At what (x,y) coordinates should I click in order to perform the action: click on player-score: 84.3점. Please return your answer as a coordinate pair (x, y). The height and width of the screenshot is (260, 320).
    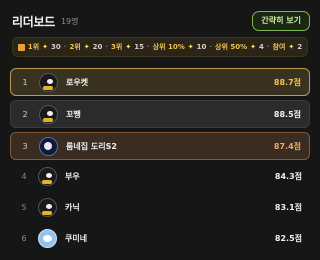
    Looking at the image, I should click on (288, 176).